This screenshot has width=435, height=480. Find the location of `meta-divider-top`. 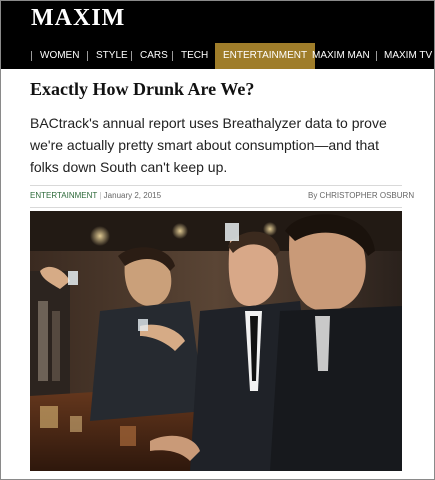

meta-divider-top is located at coordinates (216, 185).